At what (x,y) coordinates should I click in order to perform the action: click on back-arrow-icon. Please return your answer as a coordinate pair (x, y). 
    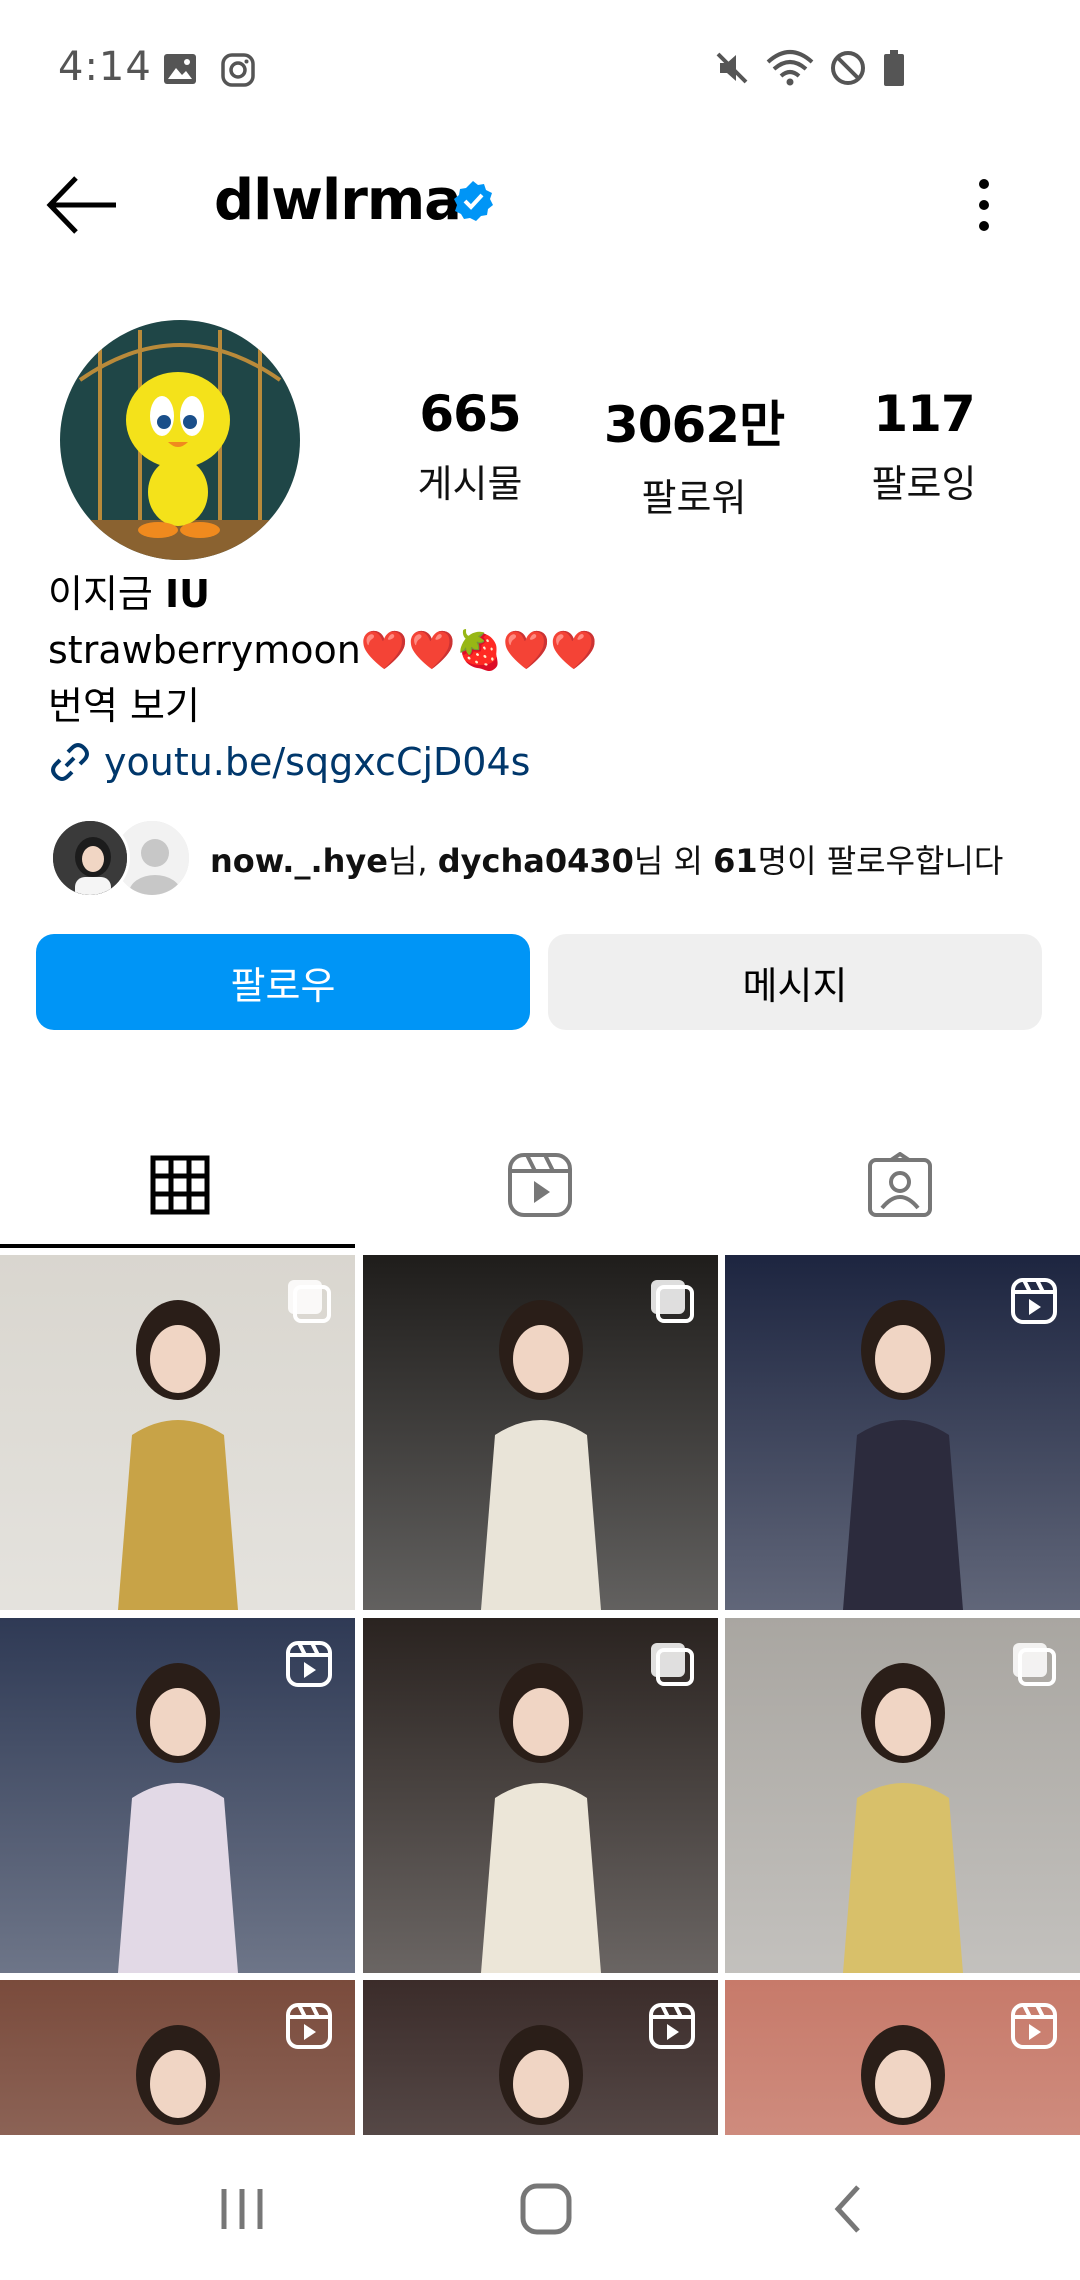
    Looking at the image, I should click on (82, 205).